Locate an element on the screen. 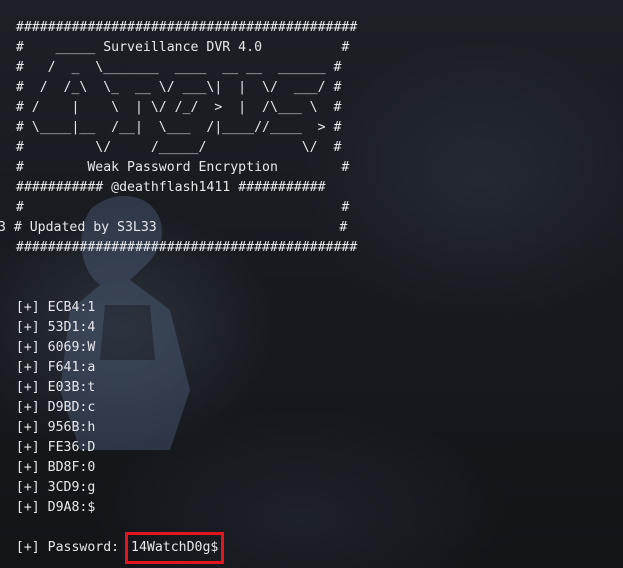 The height and width of the screenshot is (568, 623). banner-line: # / _ \_______ ____ __ __ ______ # is located at coordinates (171, 67).